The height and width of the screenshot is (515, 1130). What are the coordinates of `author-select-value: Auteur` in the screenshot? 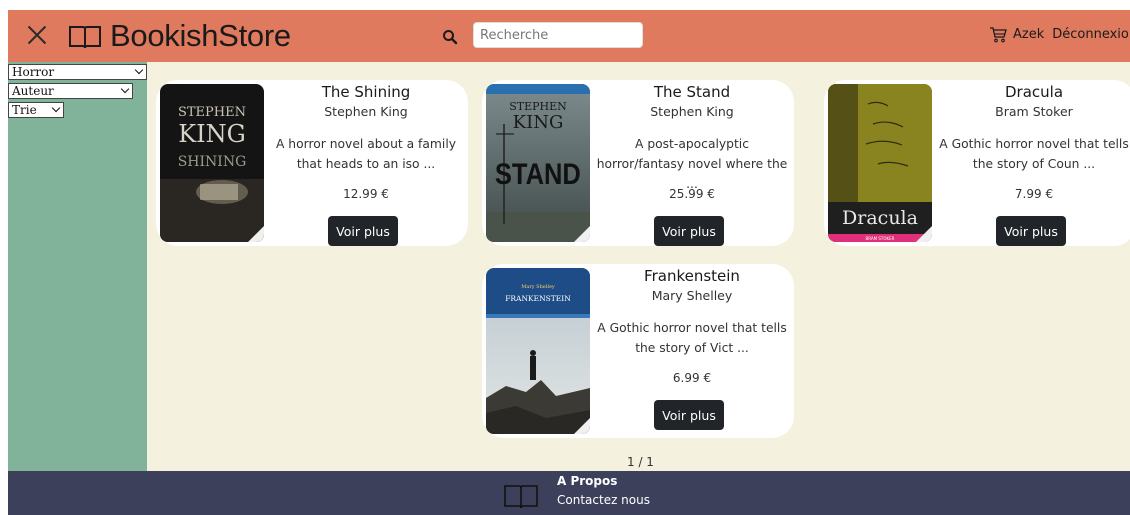 It's located at (33, 91).